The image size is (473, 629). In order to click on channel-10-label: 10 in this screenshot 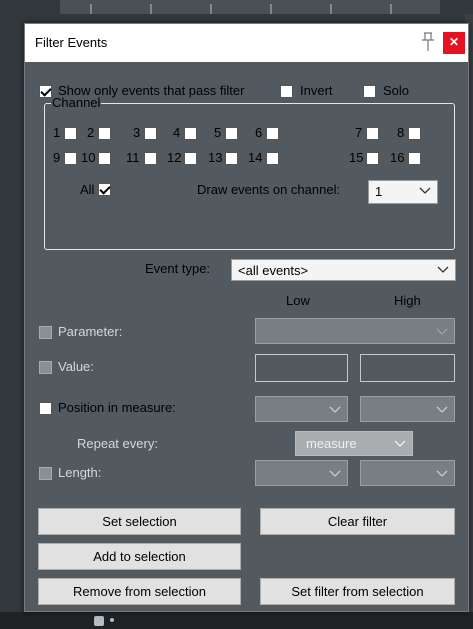, I will do `click(88, 157)`.